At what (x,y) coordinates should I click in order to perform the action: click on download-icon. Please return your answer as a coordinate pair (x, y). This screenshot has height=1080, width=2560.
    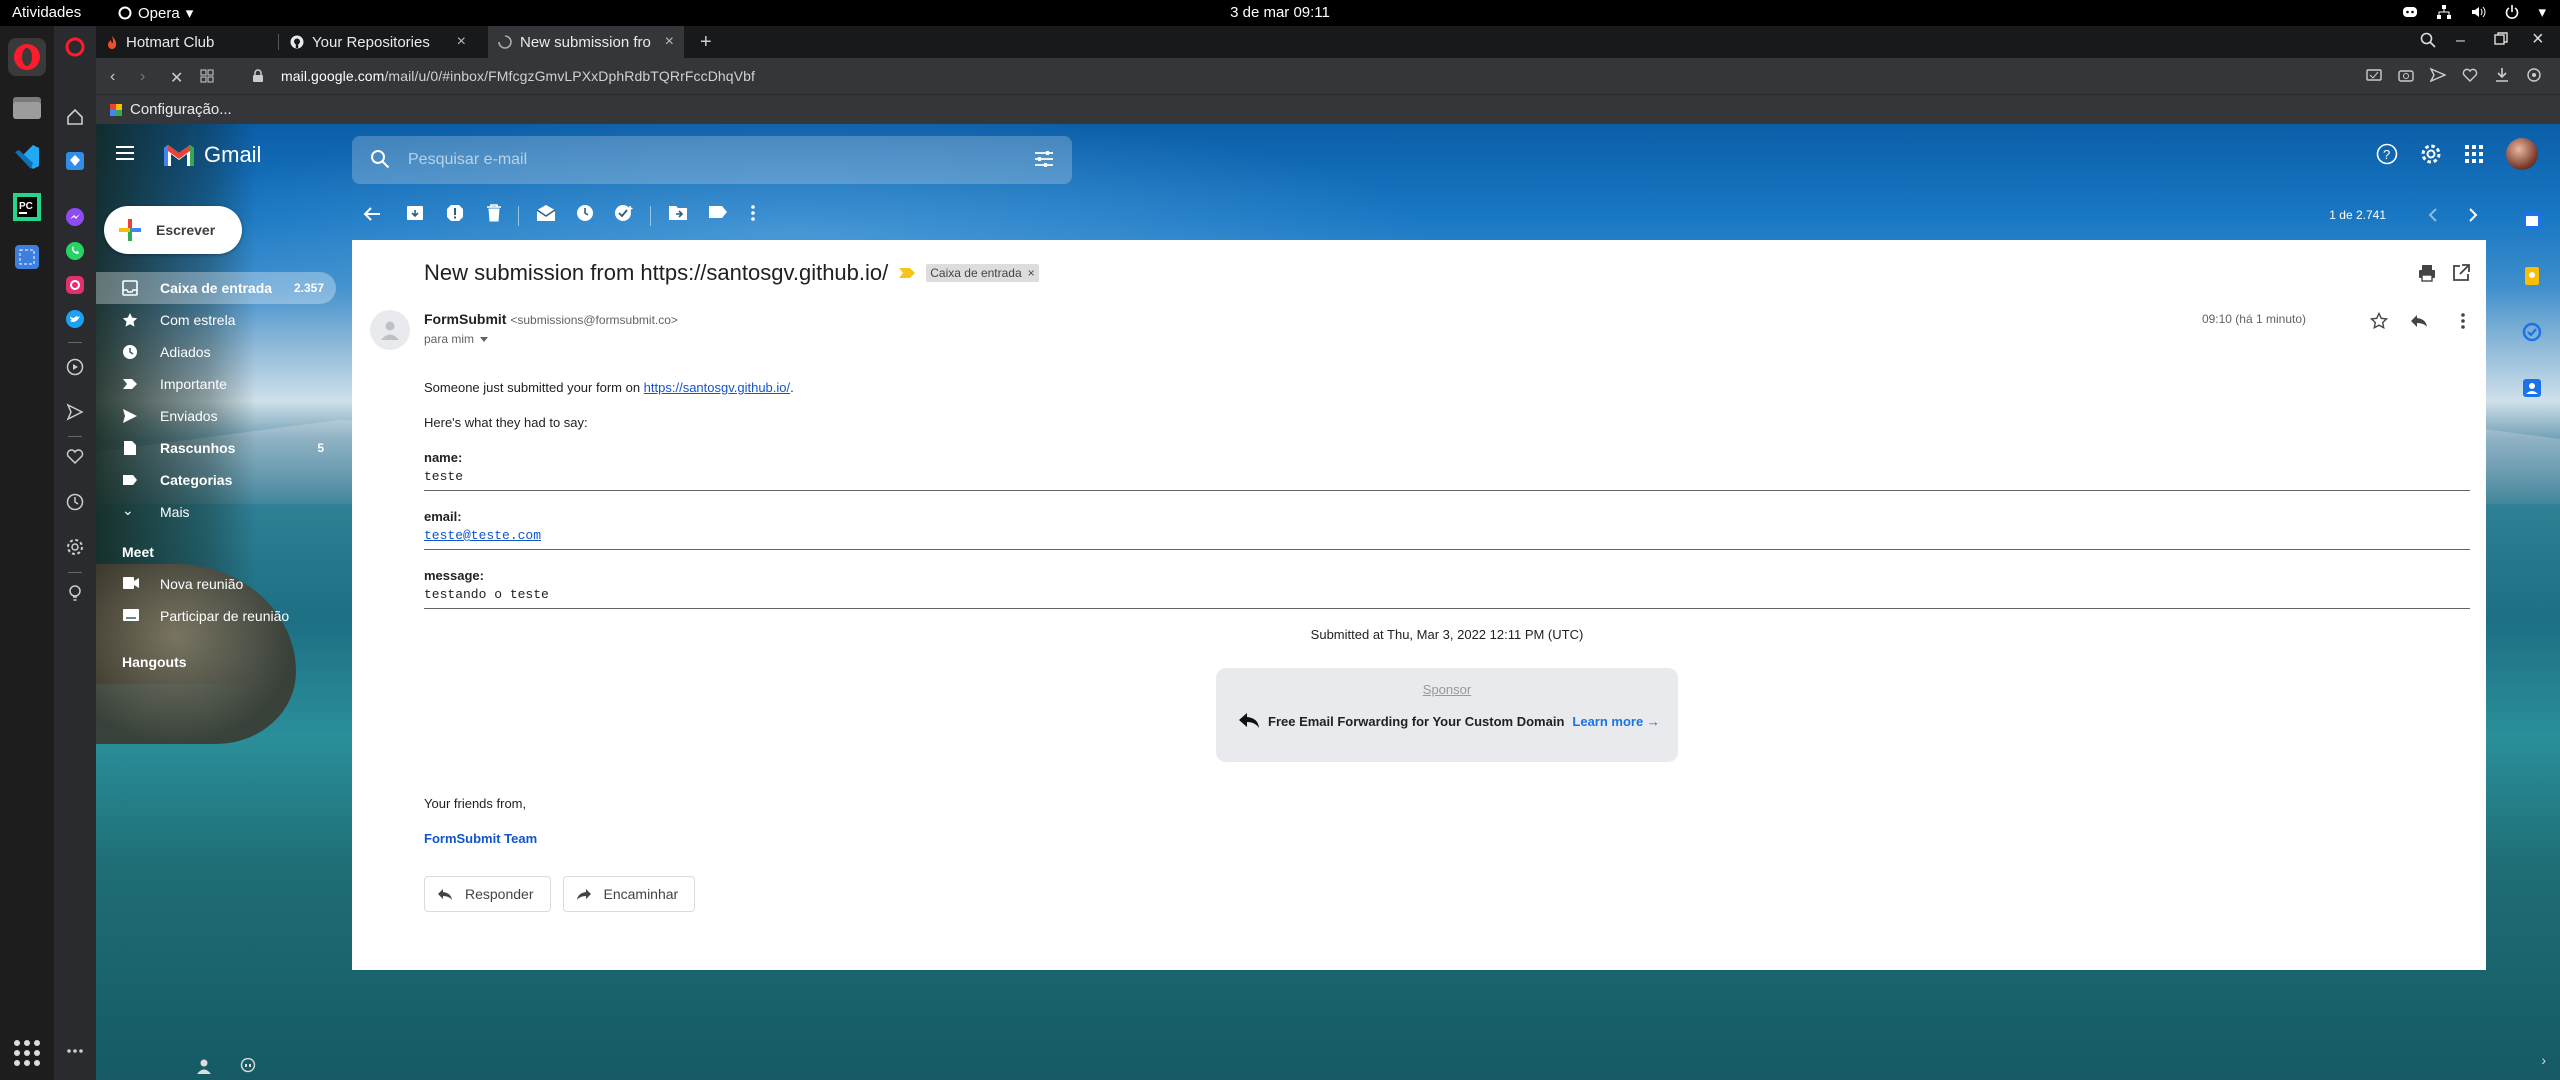
    Looking at the image, I should click on (2502, 75).